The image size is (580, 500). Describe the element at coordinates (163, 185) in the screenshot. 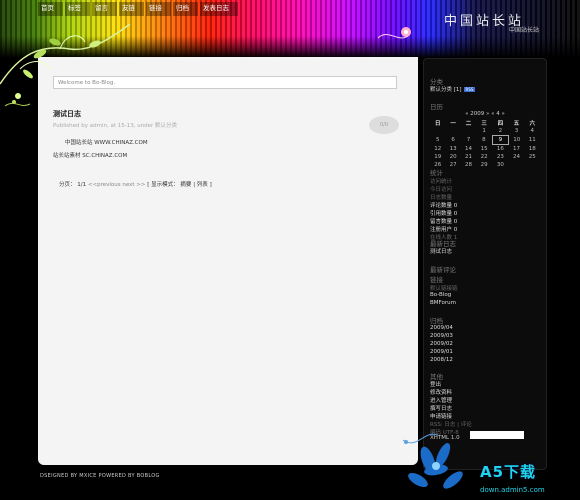

I see `display-mode-label: [ 显示模式：` at that location.